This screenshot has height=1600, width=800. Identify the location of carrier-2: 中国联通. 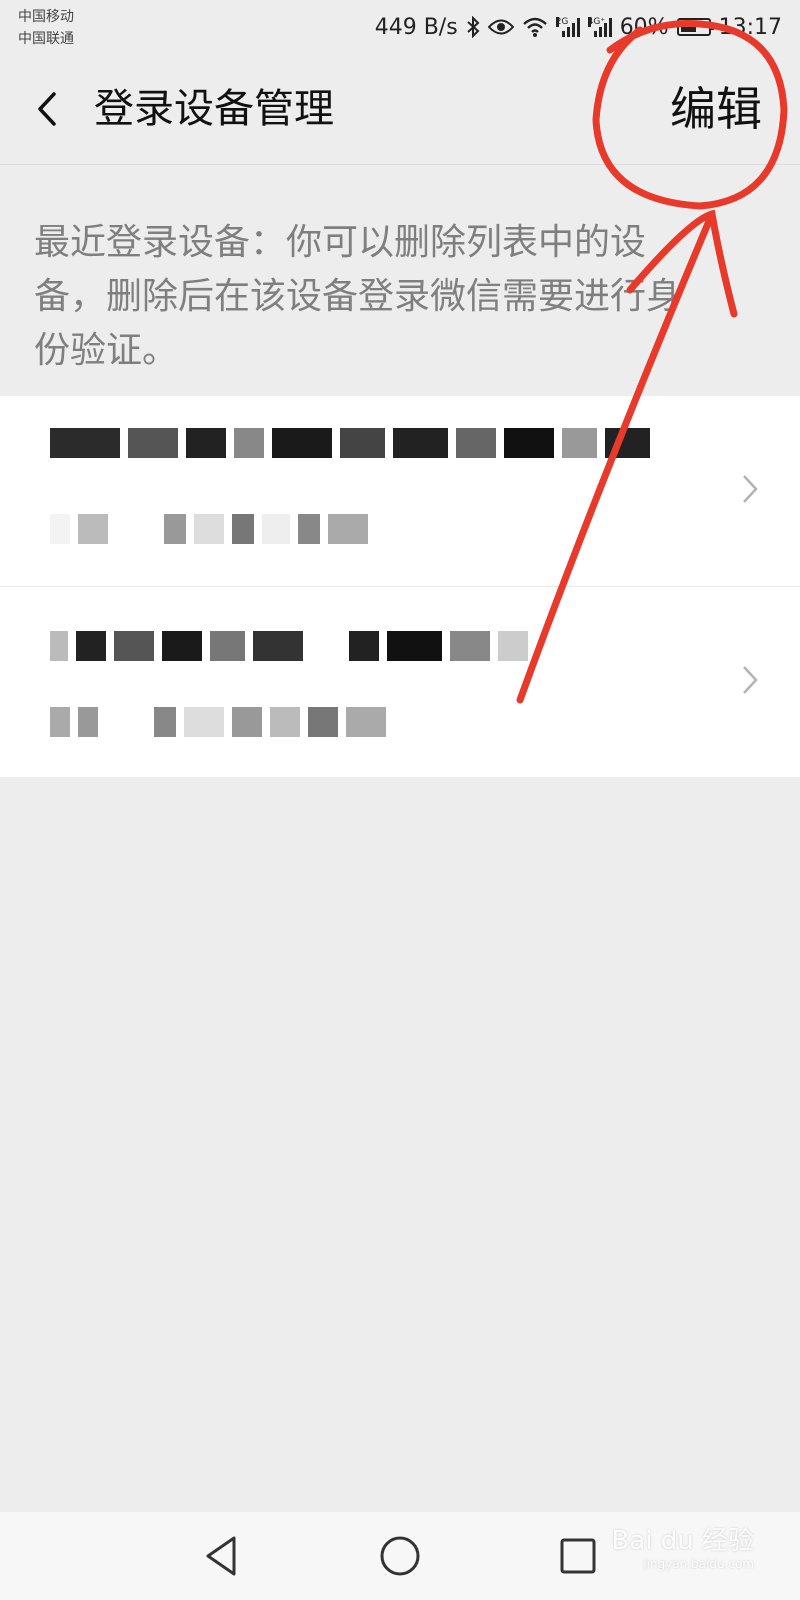
(46, 39).